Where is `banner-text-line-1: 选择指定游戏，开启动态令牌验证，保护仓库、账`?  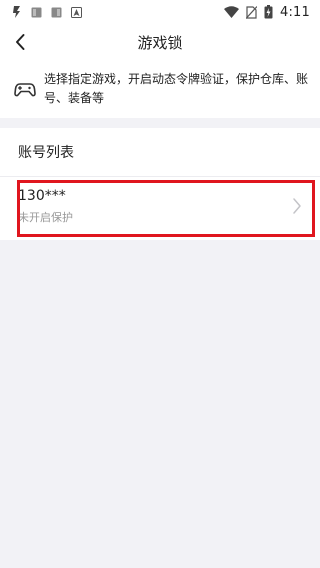
banner-text-line-1: 选择指定游戏，开启动态令牌验证，保护仓库、账 is located at coordinates (176, 79).